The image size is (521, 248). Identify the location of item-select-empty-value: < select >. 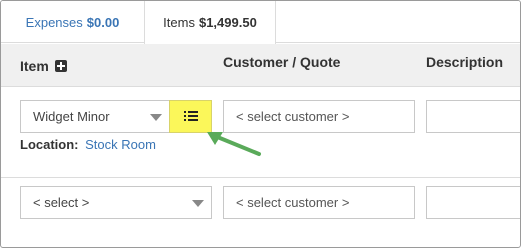
(61, 202).